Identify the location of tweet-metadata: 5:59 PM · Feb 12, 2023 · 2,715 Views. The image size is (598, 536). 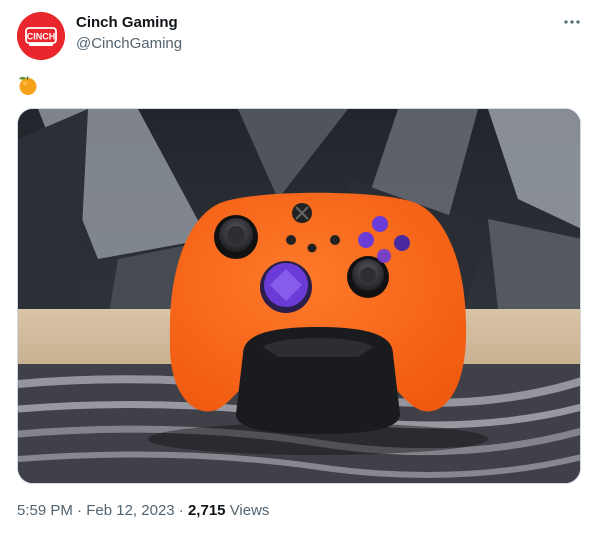
(143, 511).